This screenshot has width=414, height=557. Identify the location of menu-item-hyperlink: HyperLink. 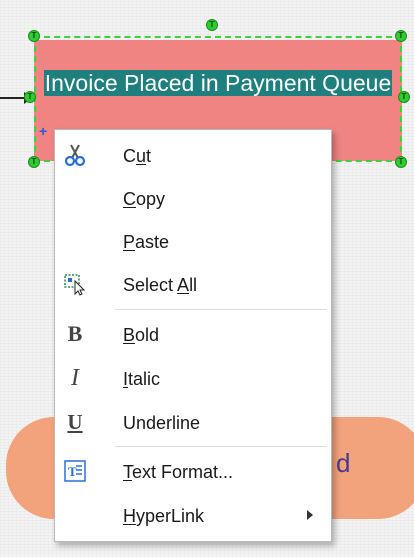
(193, 515).